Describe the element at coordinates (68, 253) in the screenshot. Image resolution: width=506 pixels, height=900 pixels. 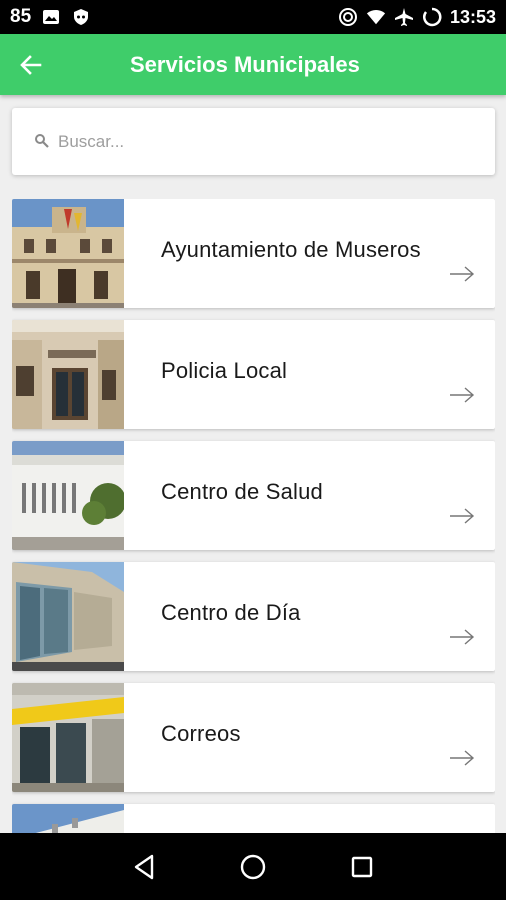
I see `town-hall-photo` at that location.